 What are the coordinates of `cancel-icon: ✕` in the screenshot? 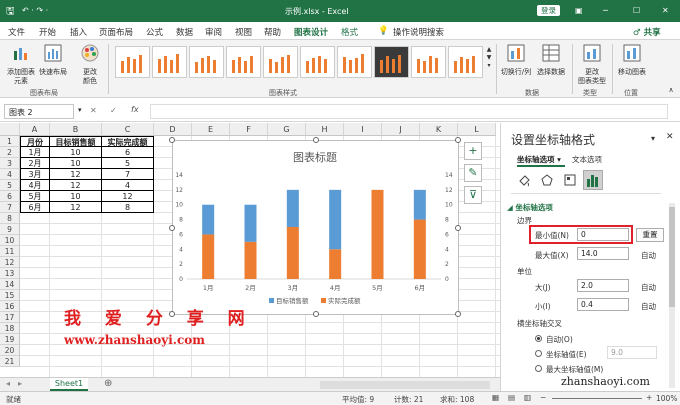 It's located at (93, 110).